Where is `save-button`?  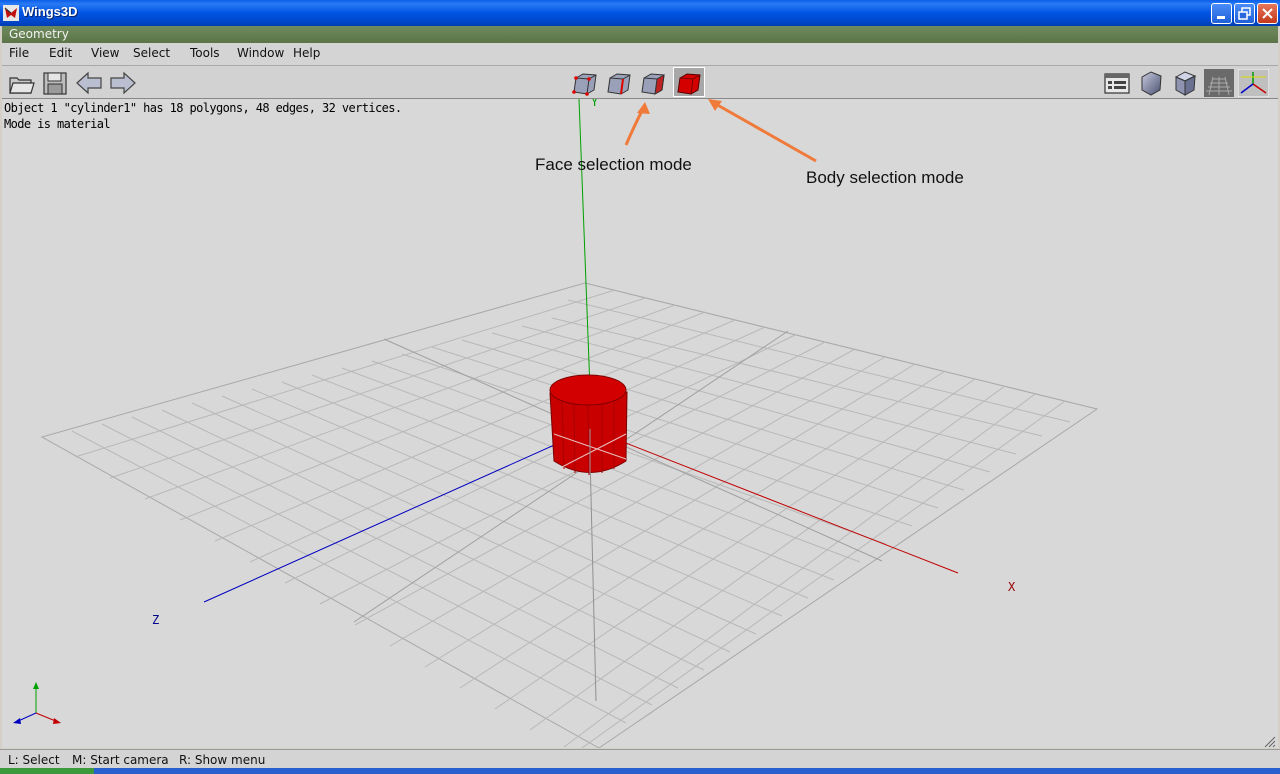 save-button is located at coordinates (55, 83).